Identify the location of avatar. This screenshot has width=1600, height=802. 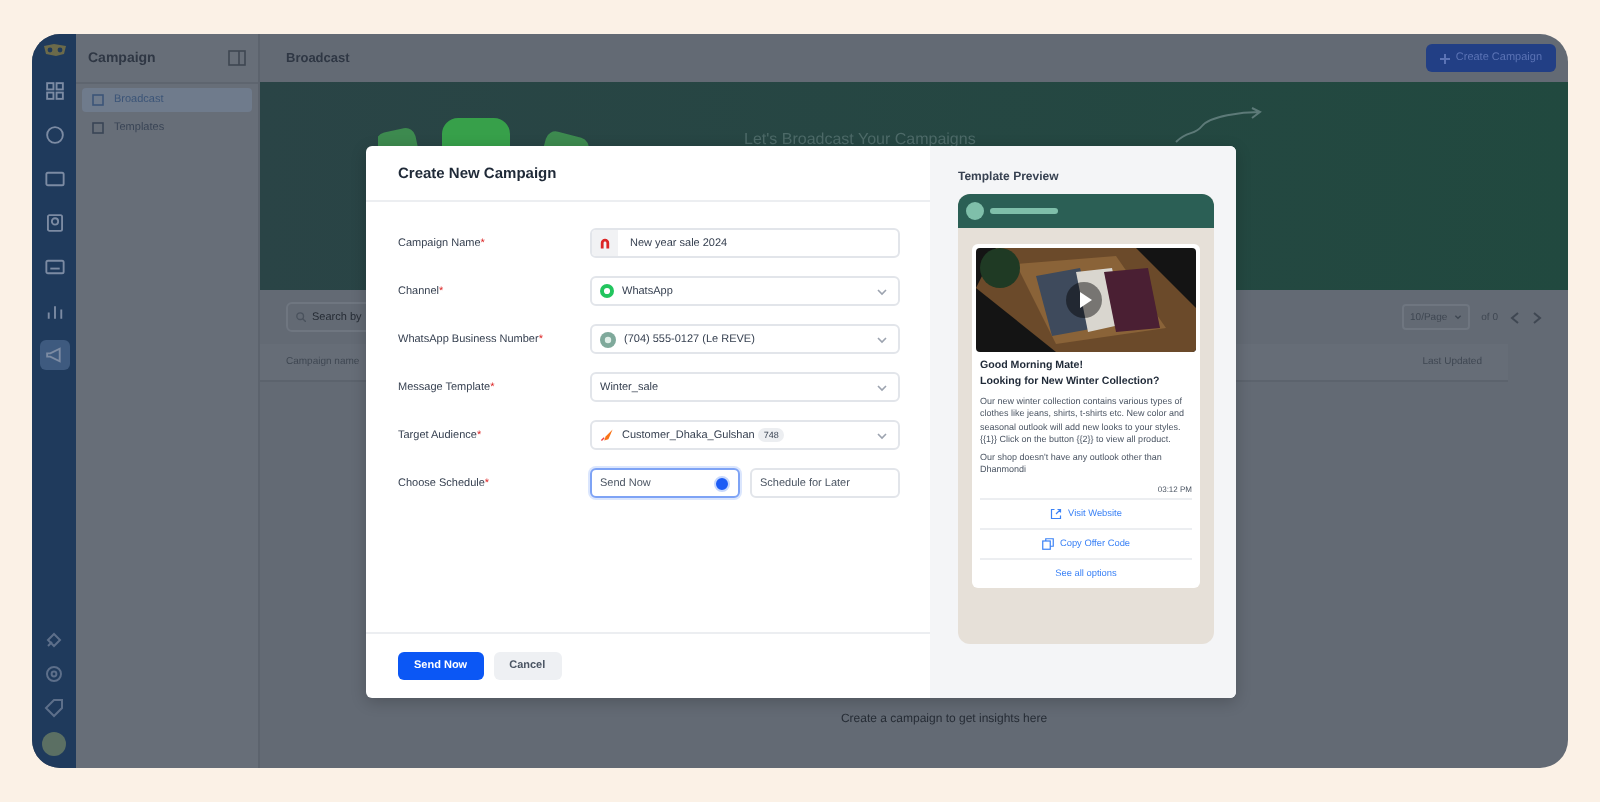
(54, 744).